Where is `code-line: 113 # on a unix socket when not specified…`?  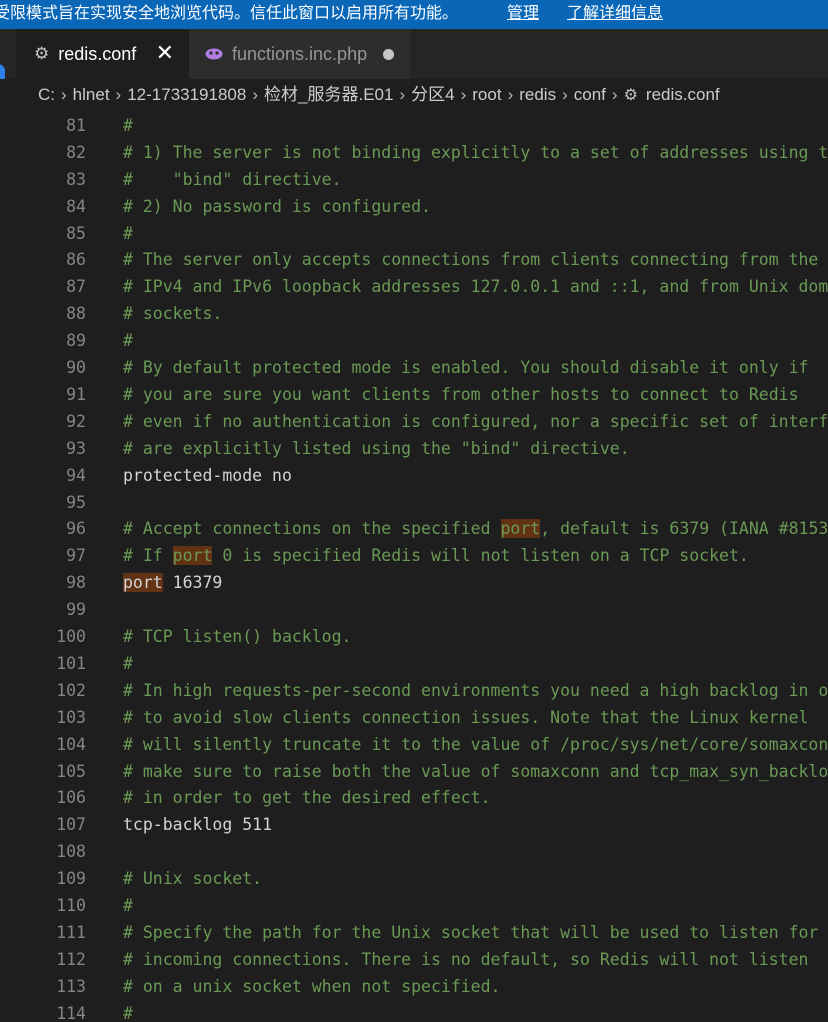
code-line: 113 # on a unix socket when not specified… is located at coordinates (414, 986).